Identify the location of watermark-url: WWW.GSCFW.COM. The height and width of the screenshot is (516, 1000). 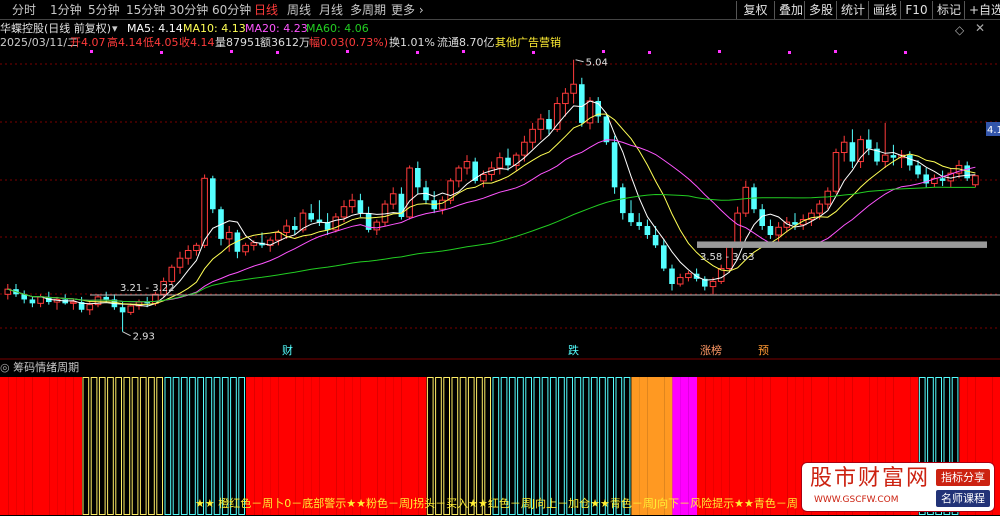
(856, 500).